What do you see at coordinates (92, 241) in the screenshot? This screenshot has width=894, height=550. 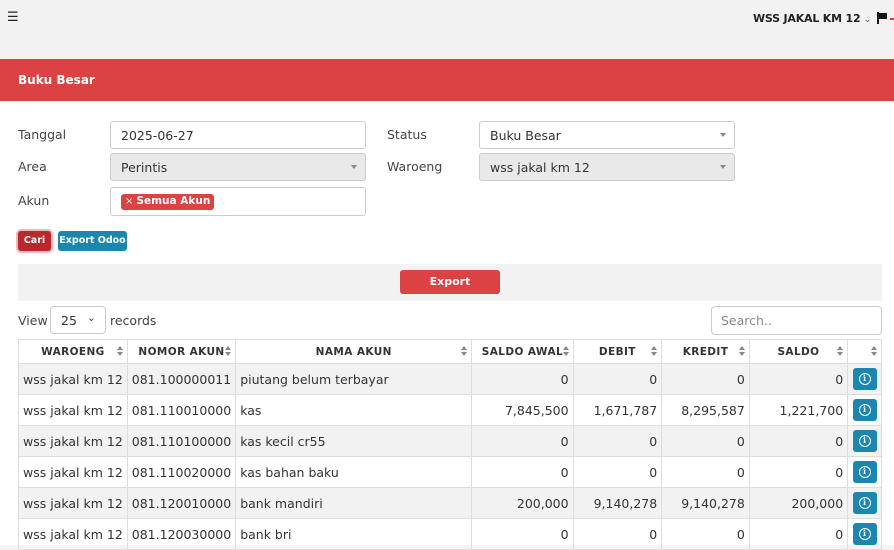 I see `export-odoo-button: Export Odoo` at bounding box center [92, 241].